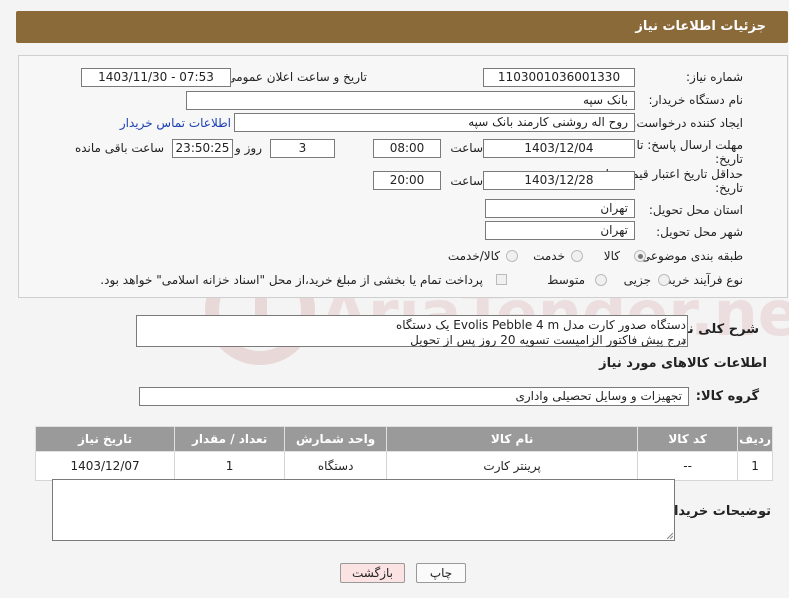  Describe the element at coordinates (512, 466) in the screenshot. I see `cell-name: پرینتر کارت` at that location.